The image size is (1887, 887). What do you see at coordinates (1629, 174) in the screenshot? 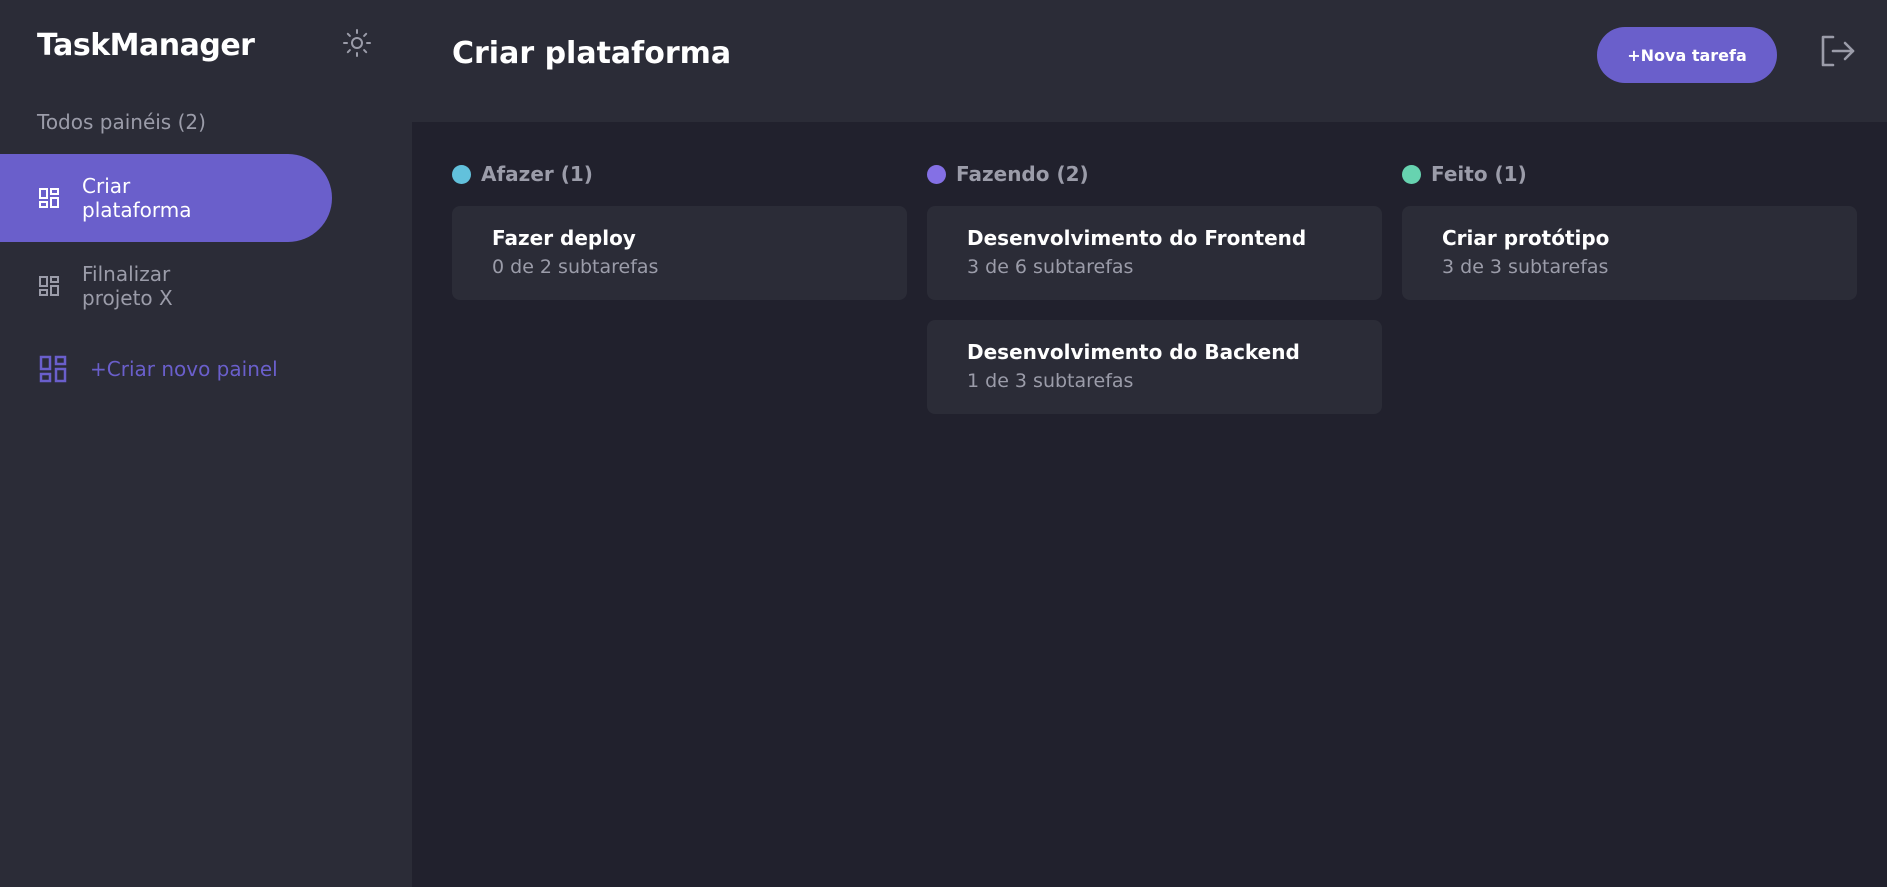
I see `column-header: Feito (1)` at bounding box center [1629, 174].